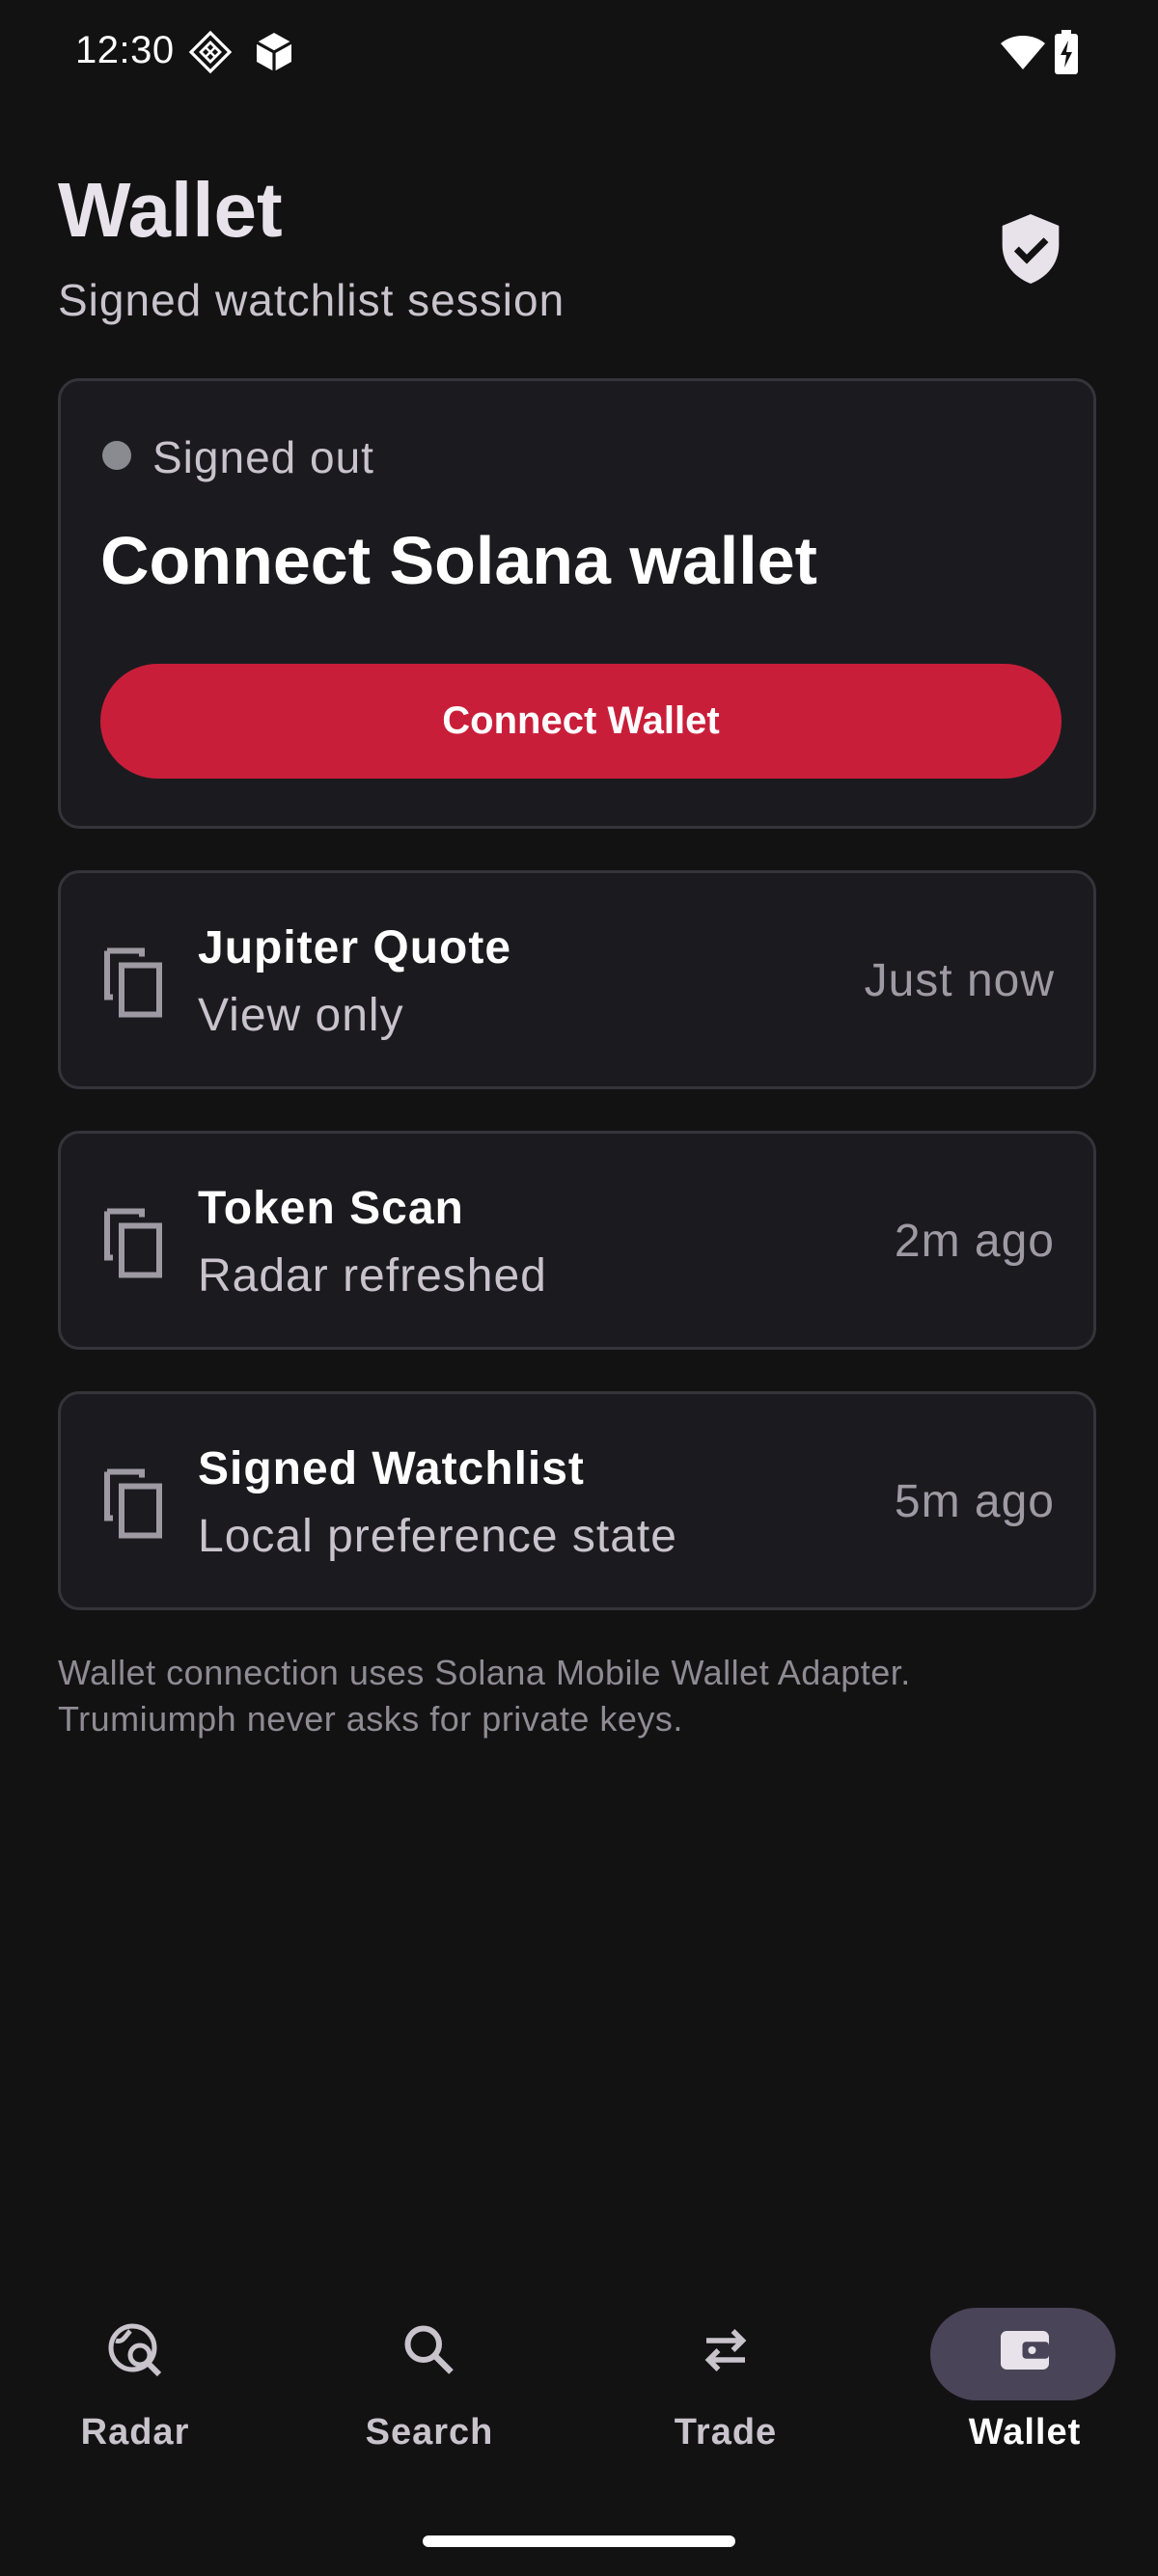 The width and height of the screenshot is (1158, 2576). What do you see at coordinates (372, 1276) in the screenshot?
I see `activity-subtitle: Radar refreshed` at bounding box center [372, 1276].